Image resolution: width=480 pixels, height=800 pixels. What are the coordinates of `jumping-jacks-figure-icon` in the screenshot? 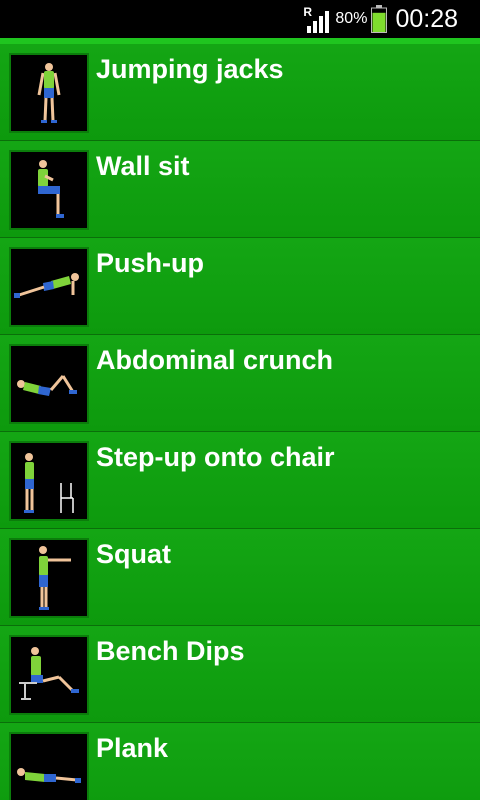 It's located at (49, 93).